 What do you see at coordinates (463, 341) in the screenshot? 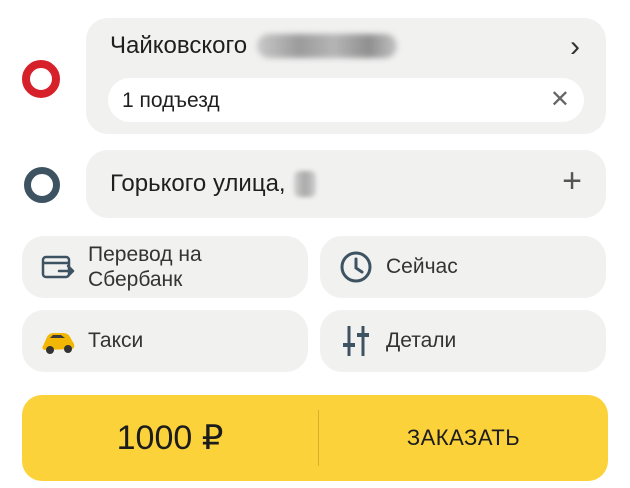
I see `details-button: Детали` at bounding box center [463, 341].